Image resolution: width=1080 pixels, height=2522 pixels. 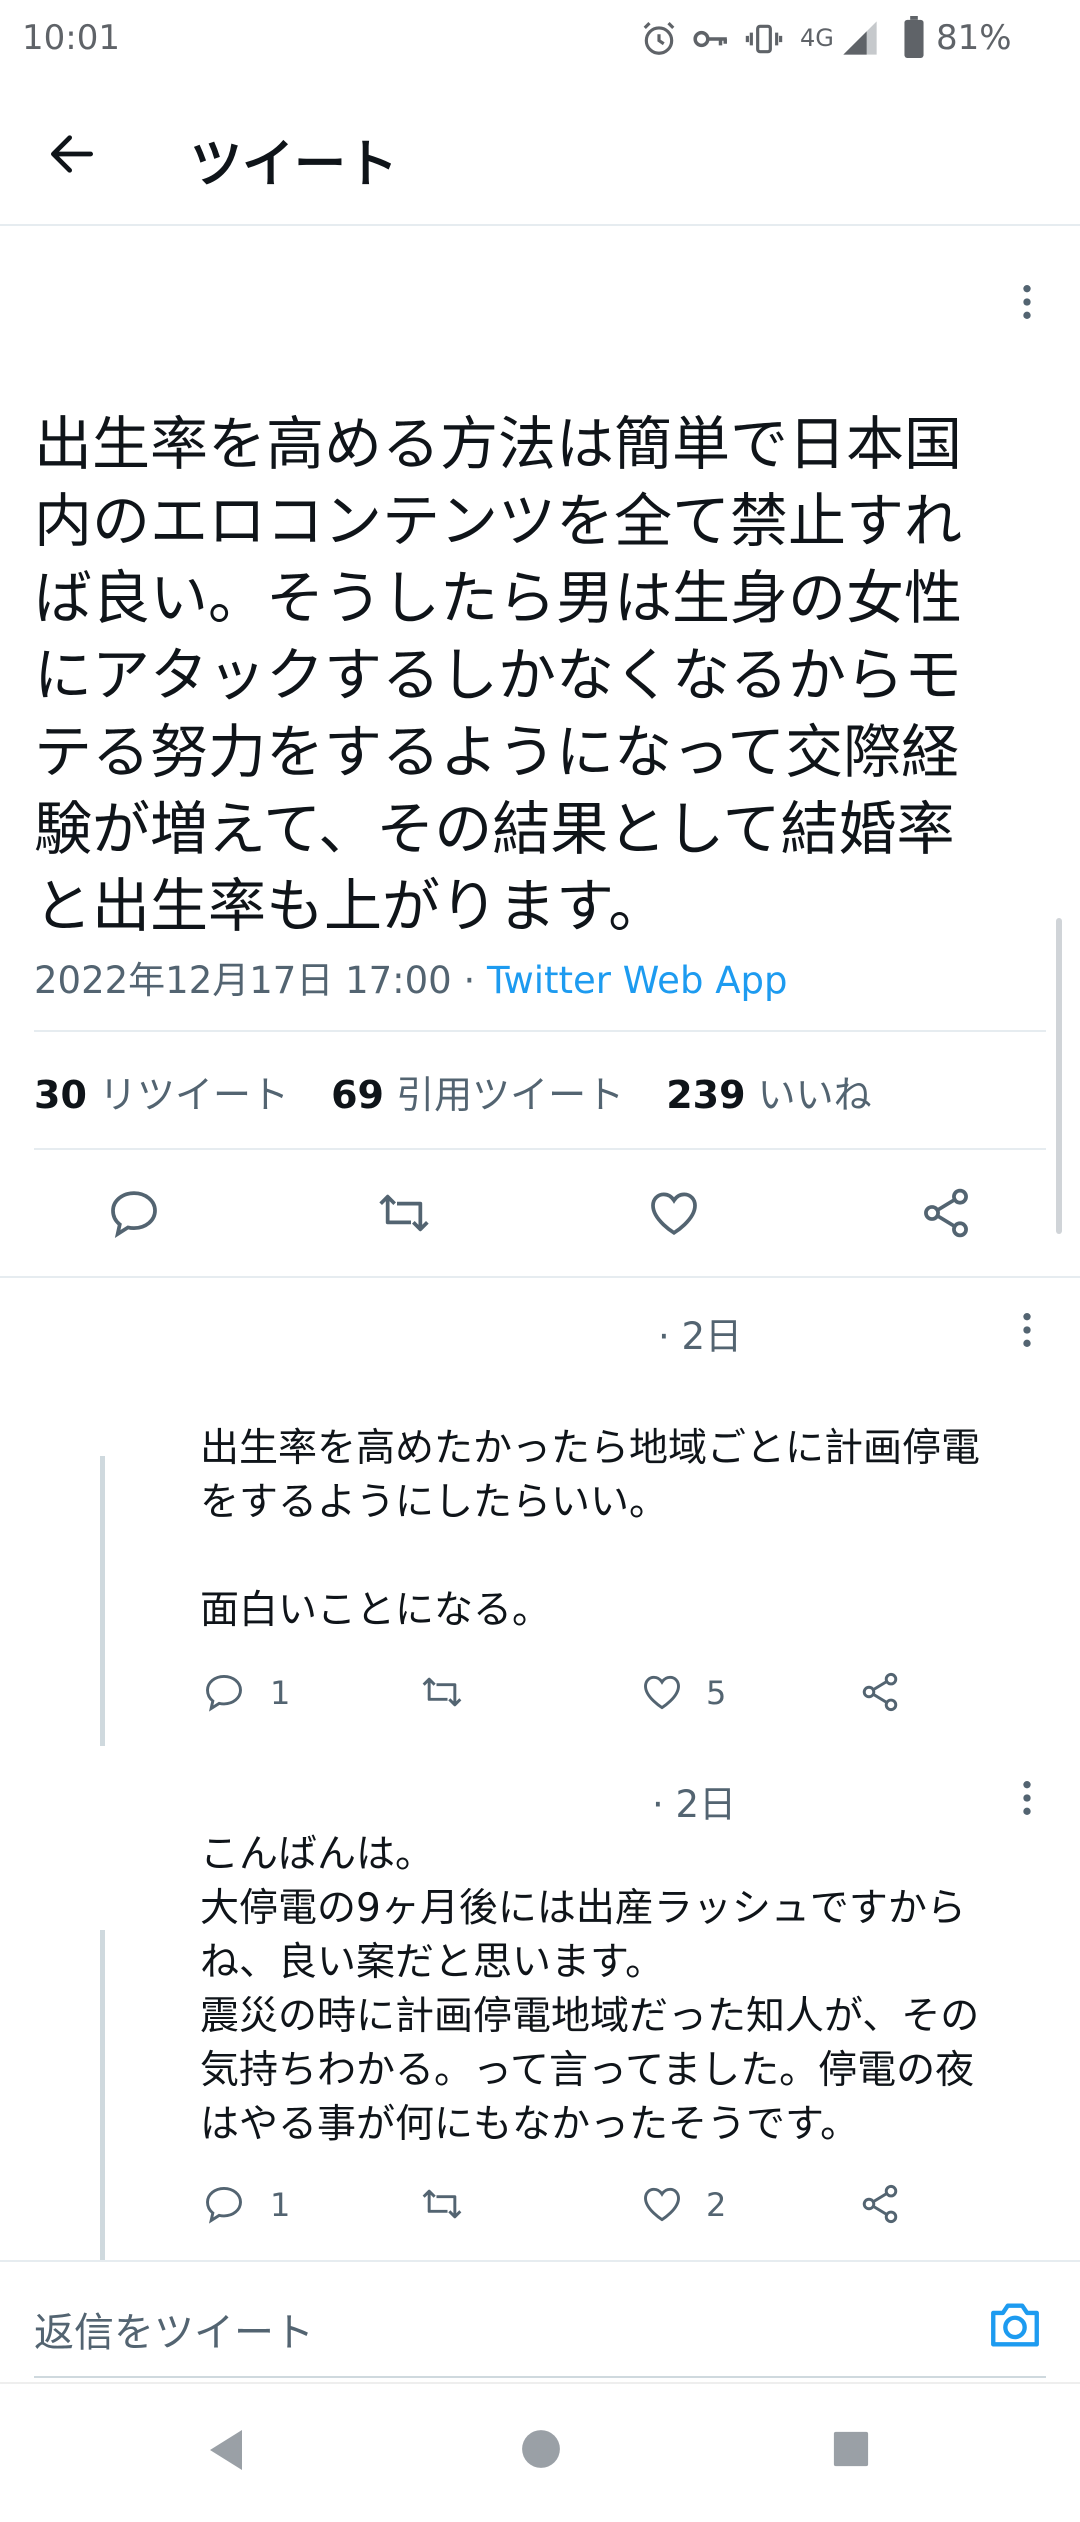 I want to click on retweets-label: リツイート, so click(x=193, y=1095).